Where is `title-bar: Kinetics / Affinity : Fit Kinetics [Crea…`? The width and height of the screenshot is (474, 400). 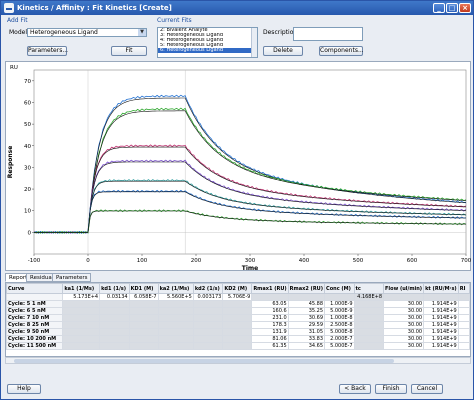
title-bar: Kinetics / Affinity : Fit Kinetics [Crea… is located at coordinates (237, 8).